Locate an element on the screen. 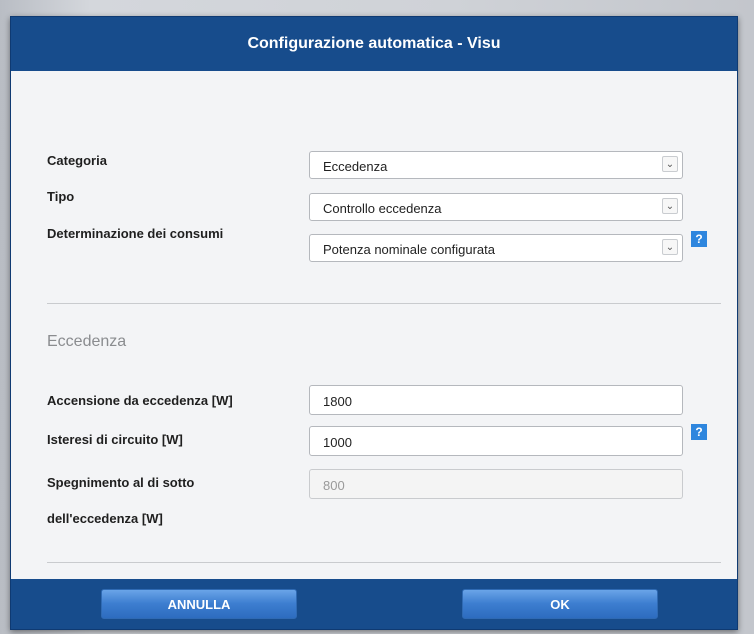 The image size is (754, 634). tipo-select: Controllo eccedenza ⌄ is located at coordinates (496, 207).